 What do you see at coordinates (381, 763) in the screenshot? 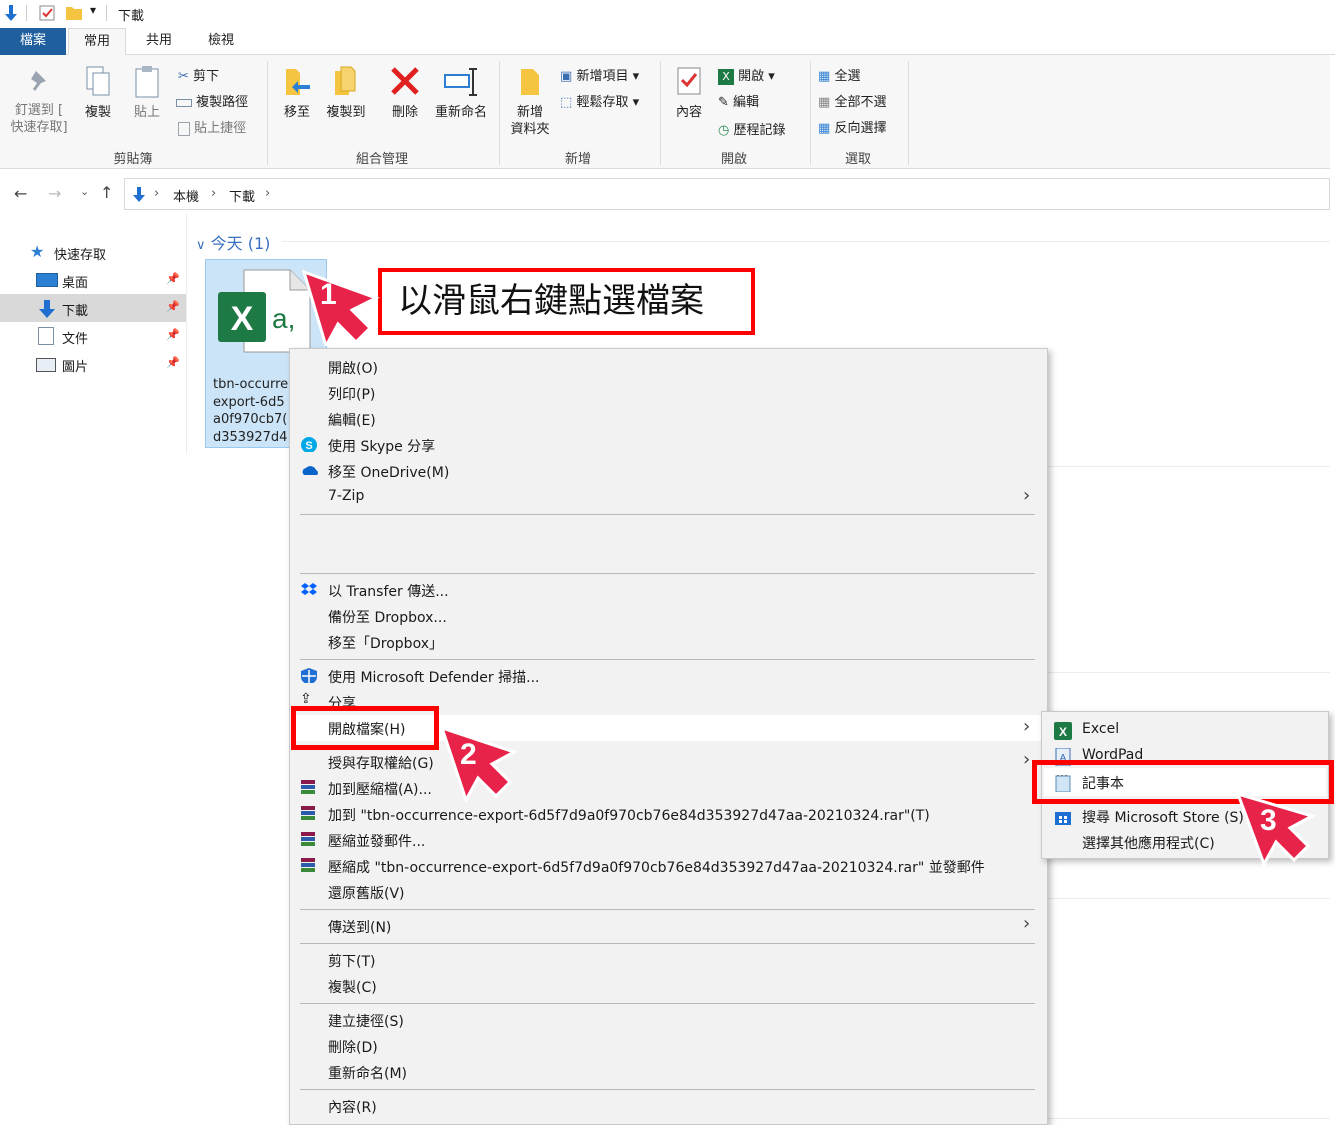
I see `menu-item-grant-access: 授與存取權給(G)` at bounding box center [381, 763].